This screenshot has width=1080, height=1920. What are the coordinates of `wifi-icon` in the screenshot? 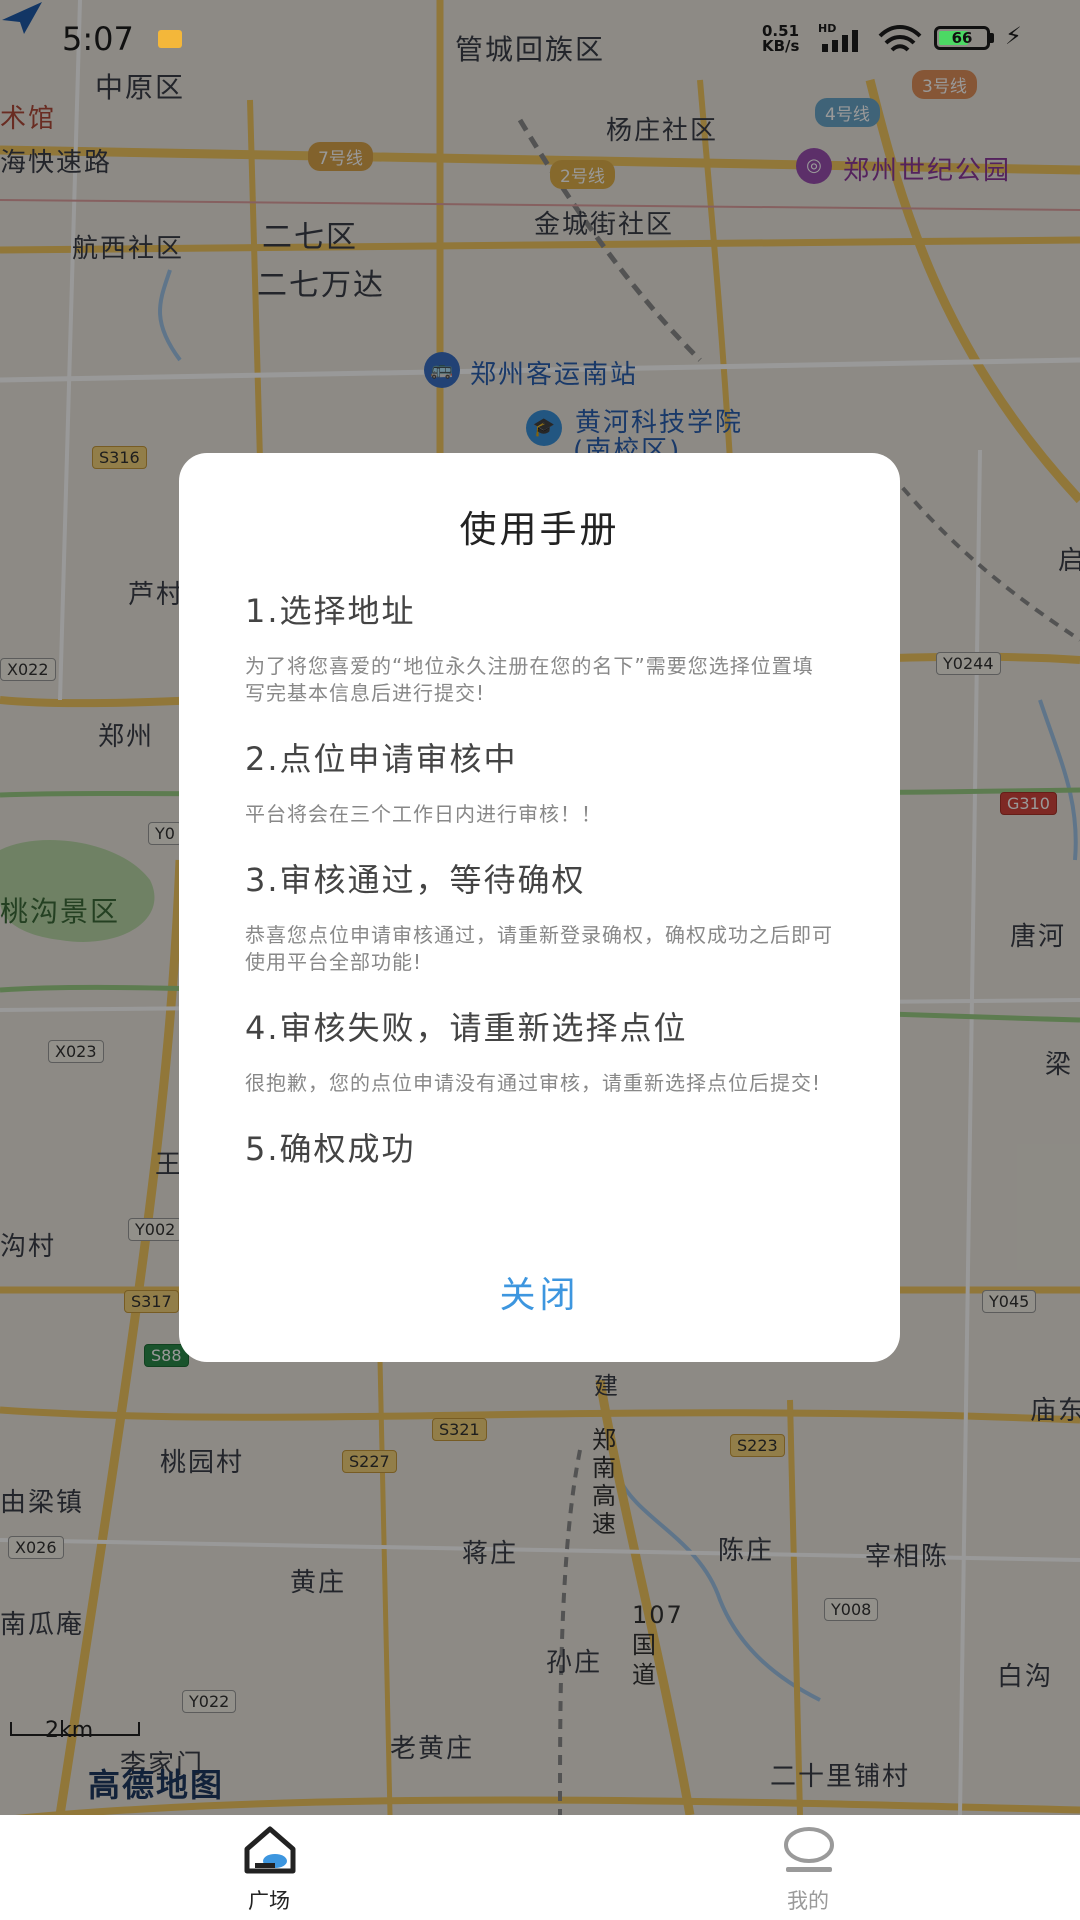 It's located at (900, 38).